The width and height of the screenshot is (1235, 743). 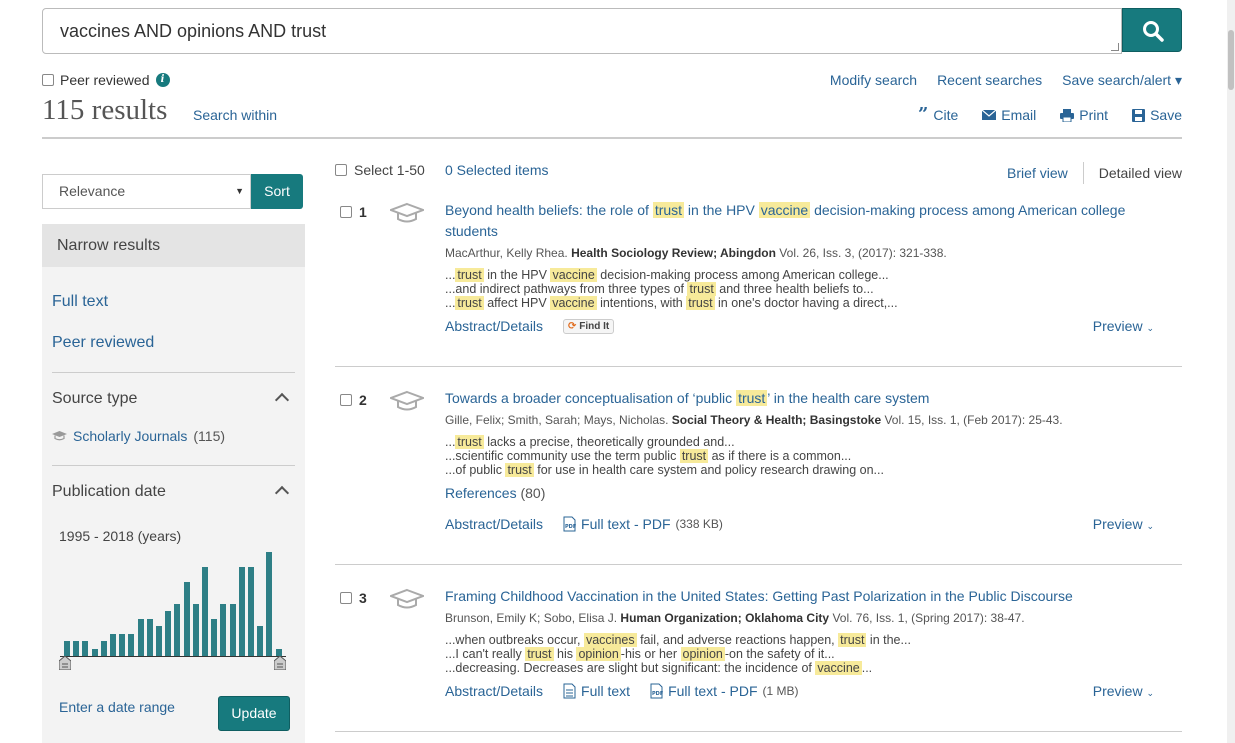 What do you see at coordinates (724, 691) in the screenshot?
I see `full-text-pdf-link: PDF Full text - PDF (1 MB)` at bounding box center [724, 691].